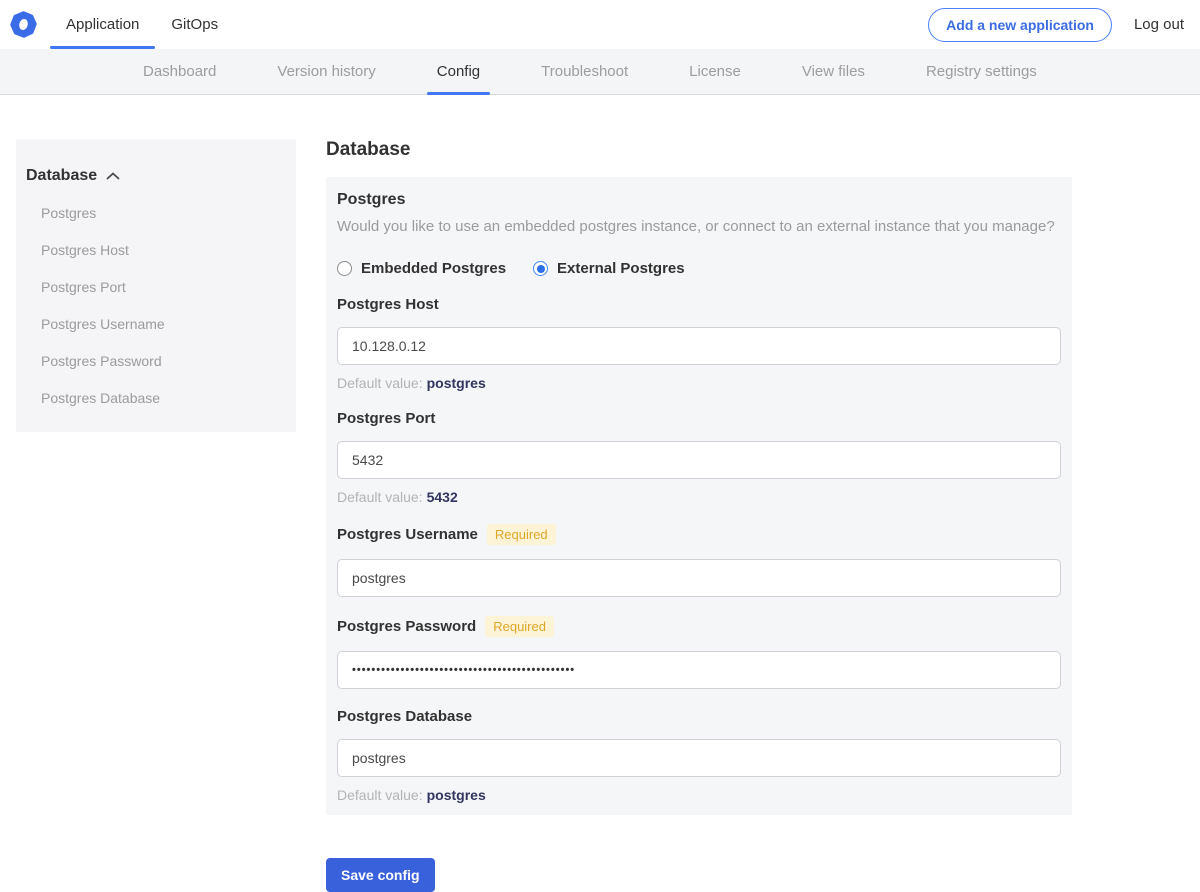  I want to click on field-label-text: Postgres Port, so click(386, 418).